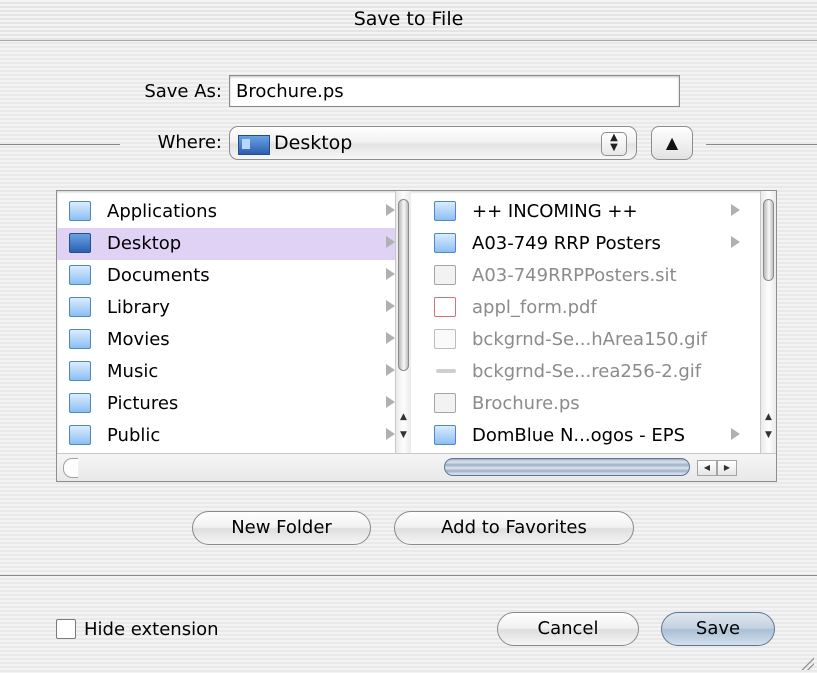 This screenshot has height=673, width=817. I want to click on file-item: bckgrnd-Se...rea256-2.gif, so click(587, 372).